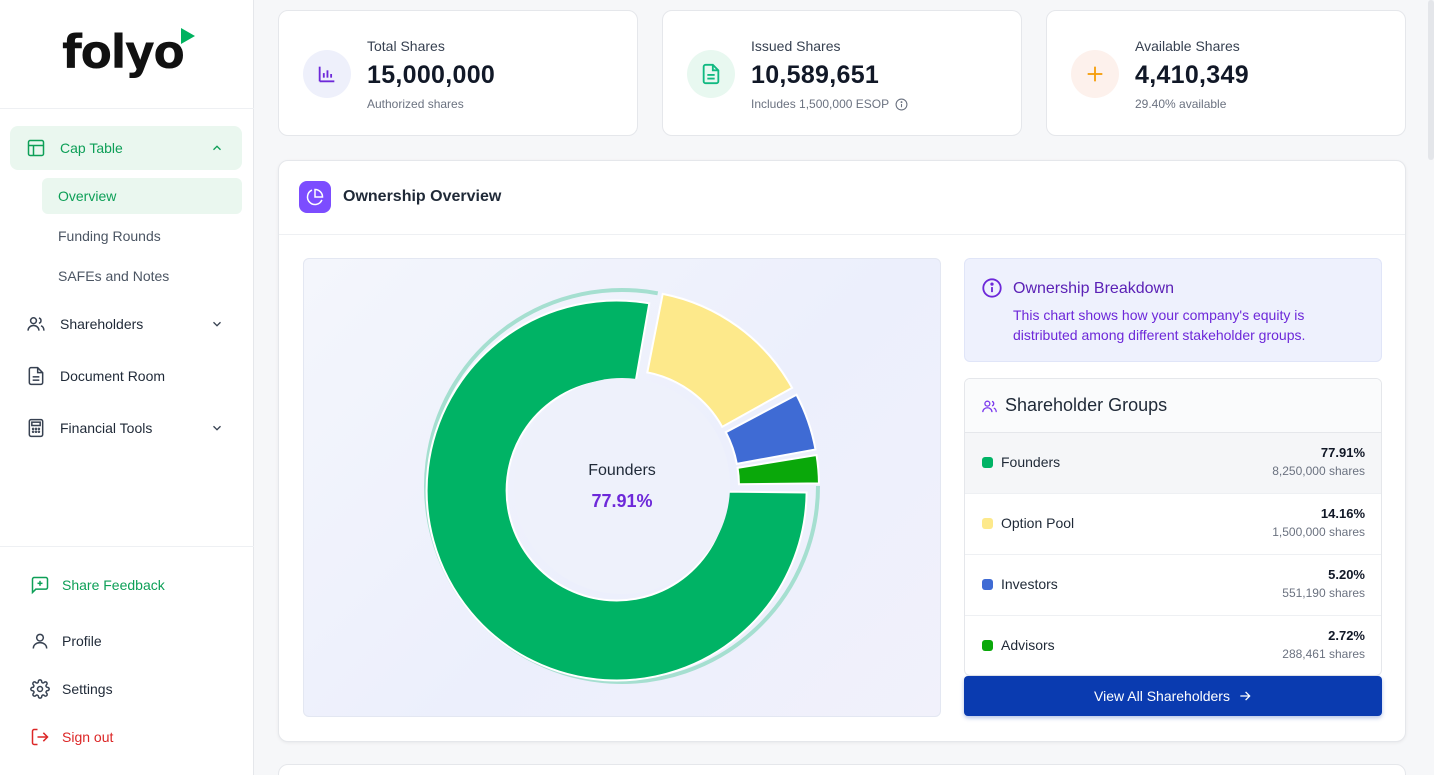  Describe the element at coordinates (1431, 80) in the screenshot. I see `scrollbar` at that location.